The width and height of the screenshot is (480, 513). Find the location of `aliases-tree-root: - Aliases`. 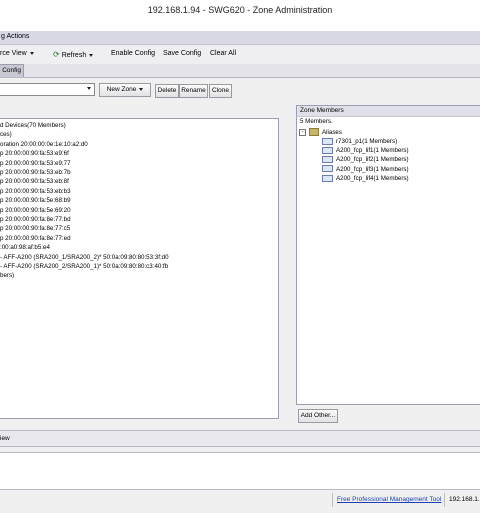

aliases-tree-root: - Aliases is located at coordinates (320, 132).